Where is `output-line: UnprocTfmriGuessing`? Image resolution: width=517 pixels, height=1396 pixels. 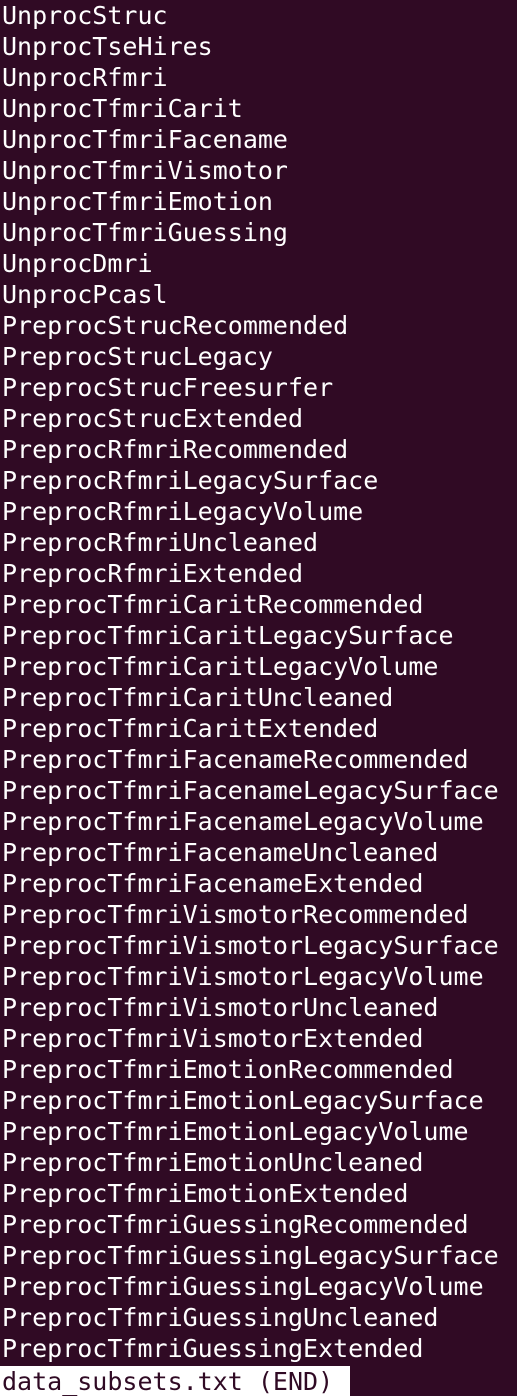 output-line: UnprocTfmriGuessing is located at coordinates (145, 232).